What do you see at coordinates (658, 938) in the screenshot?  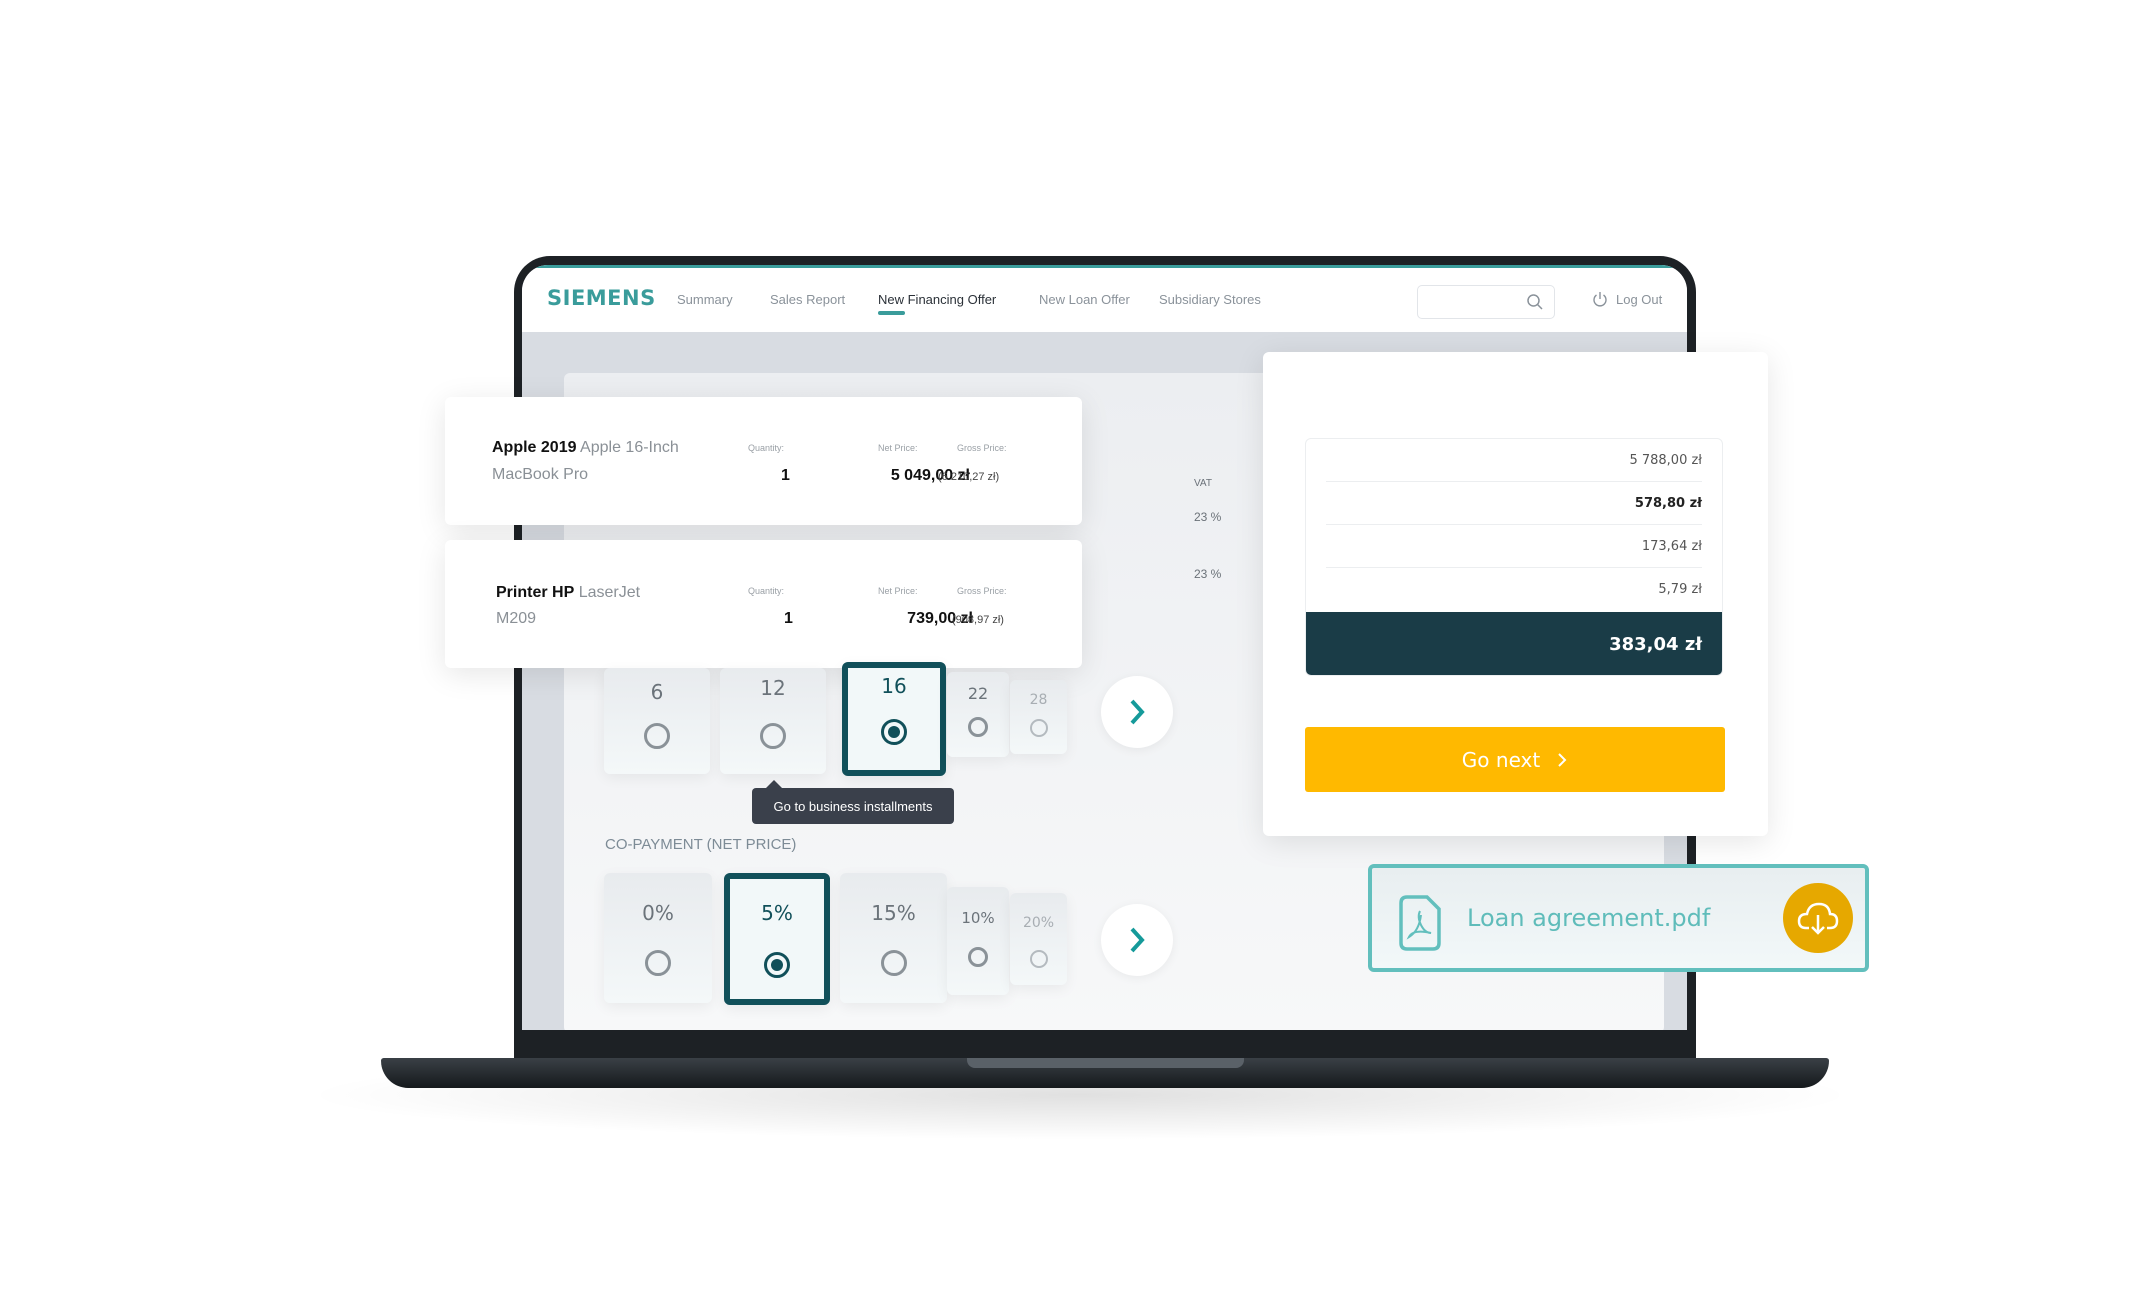 I see `copayment-option-0: 0%` at bounding box center [658, 938].